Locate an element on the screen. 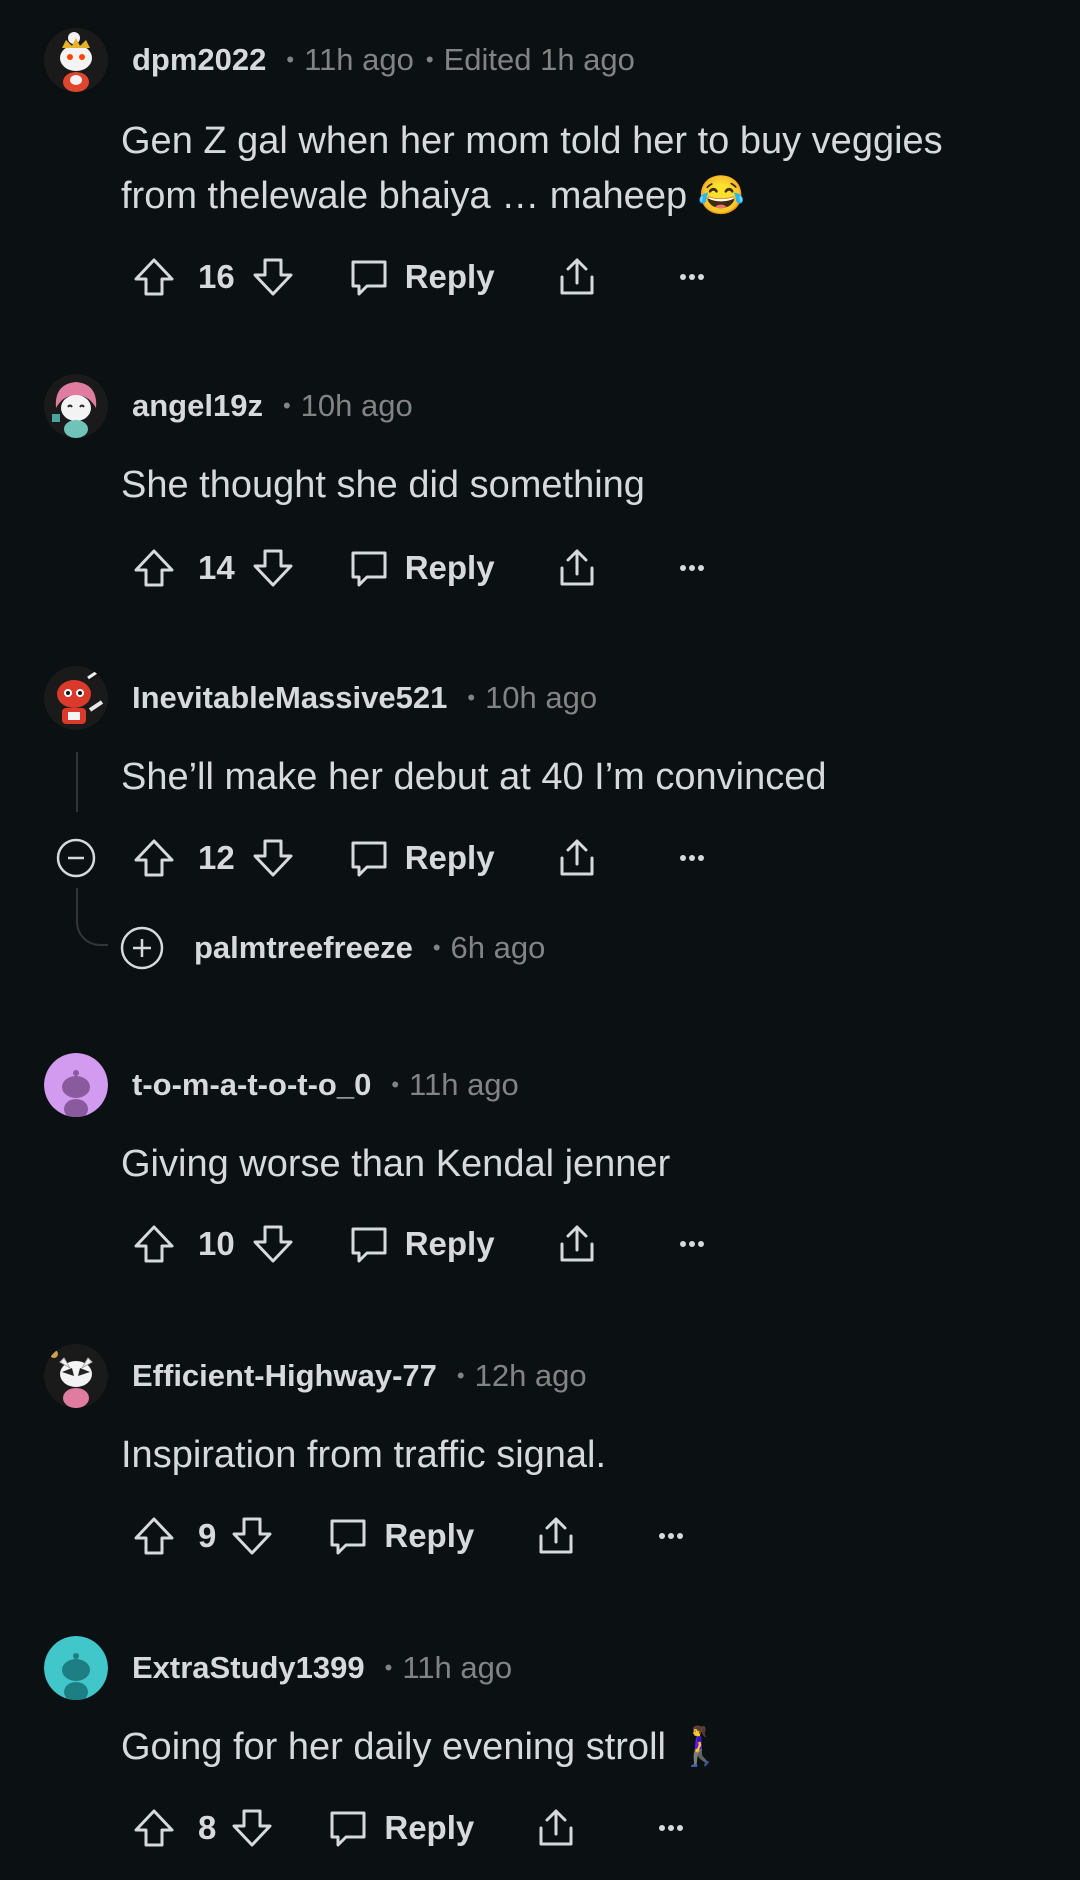 This screenshot has height=1880, width=1080. collapsed-reply: palmtreefreeze • 6h ago is located at coordinates (332, 948).